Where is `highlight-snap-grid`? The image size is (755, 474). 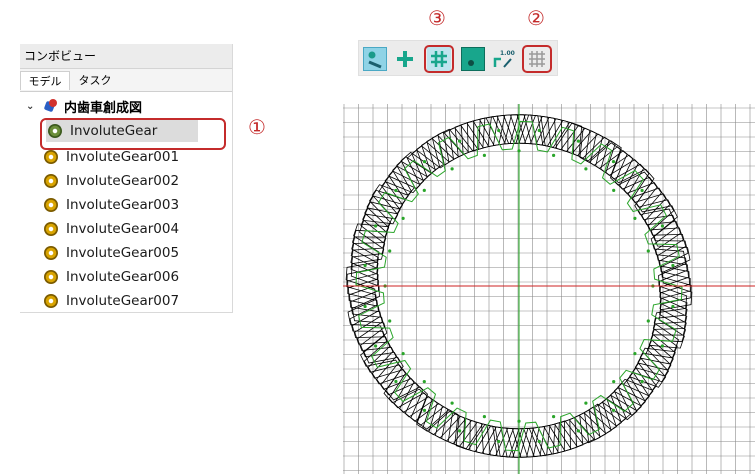 highlight-snap-grid is located at coordinates (439, 59).